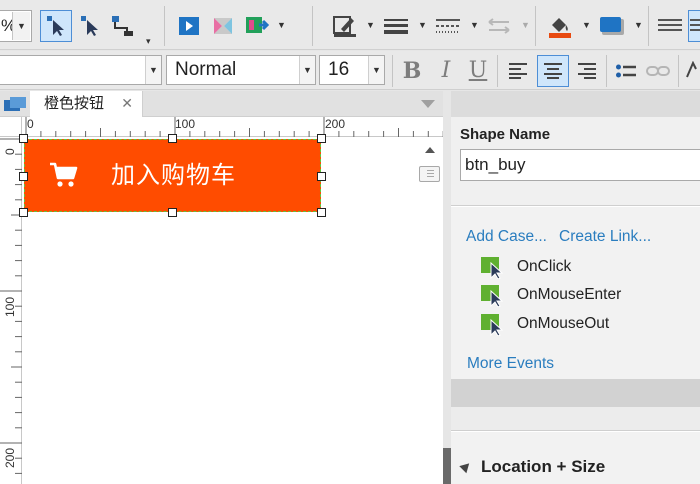 The height and width of the screenshot is (484, 700). I want to click on border-color-button, so click(345, 26).